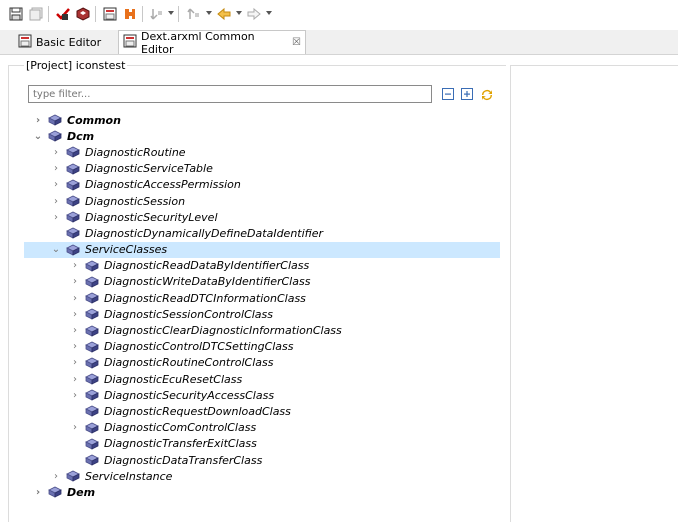 This screenshot has width=678, height=522. What do you see at coordinates (183, 460) in the screenshot?
I see `tree-item-label: DiagnosticDataTransferClass` at bounding box center [183, 460].